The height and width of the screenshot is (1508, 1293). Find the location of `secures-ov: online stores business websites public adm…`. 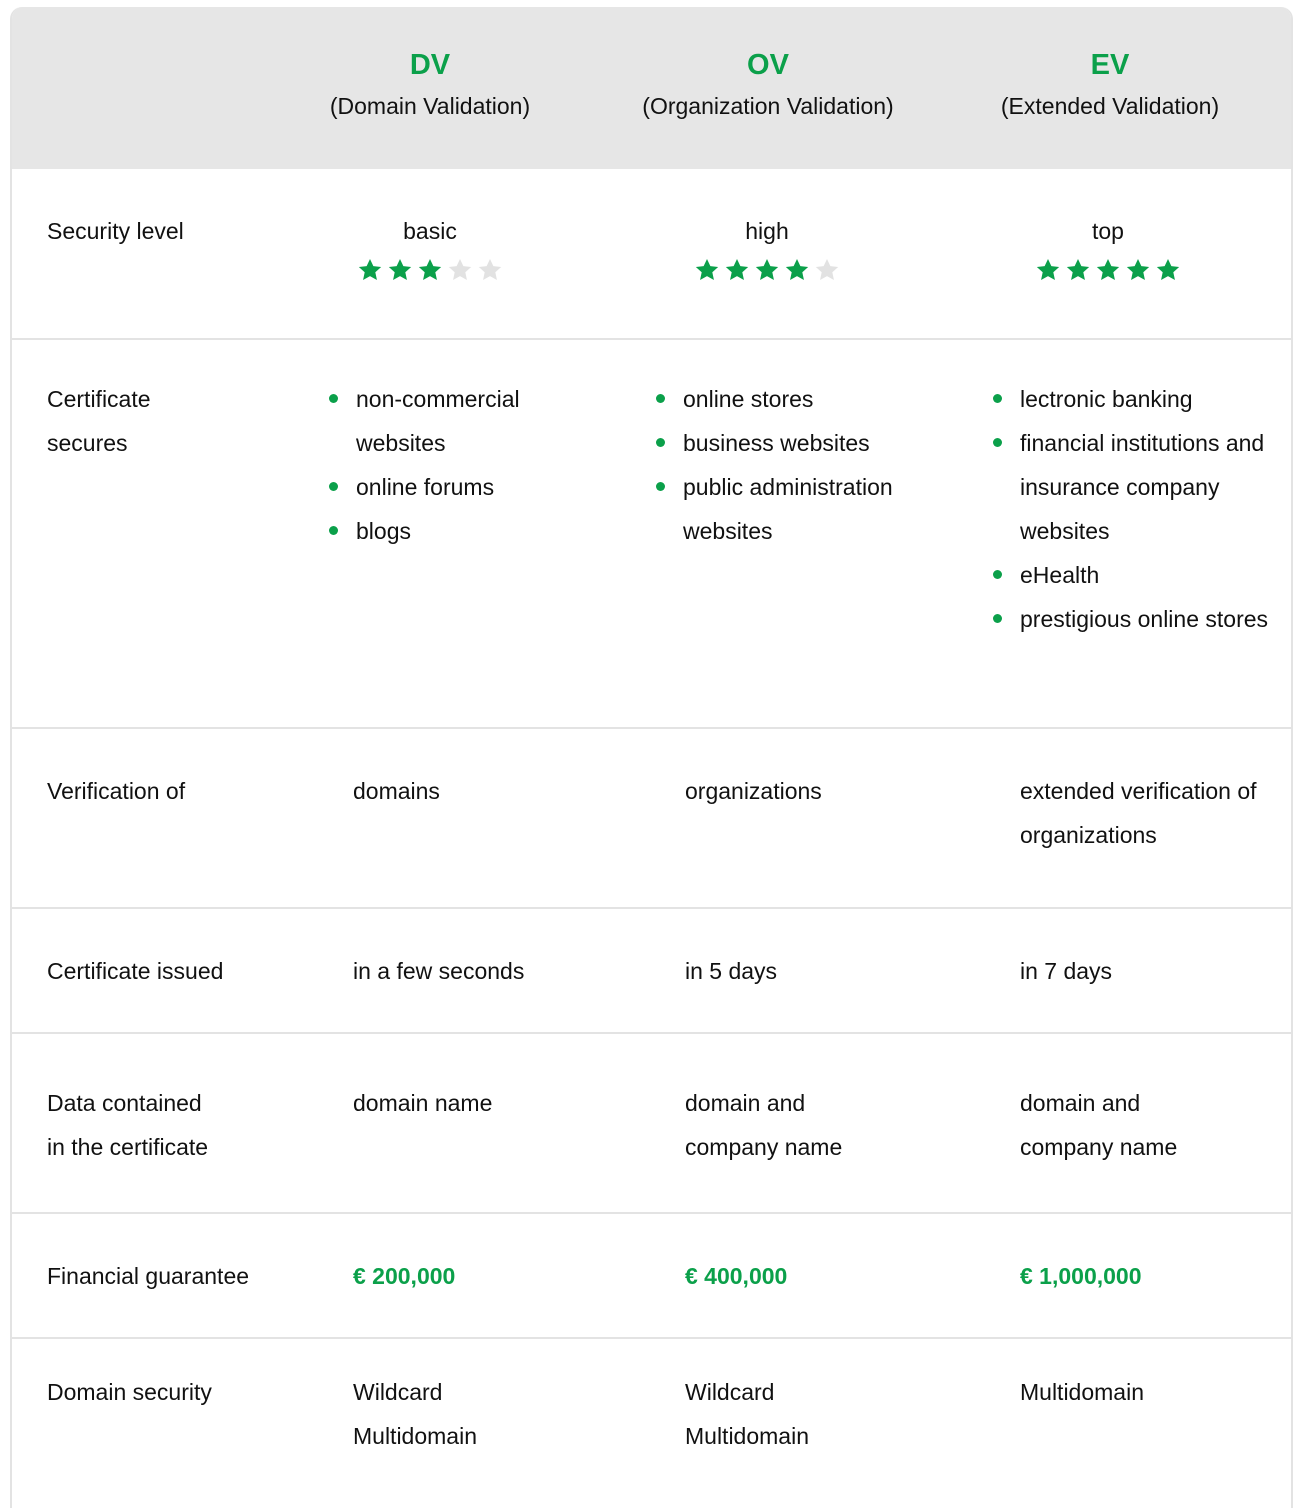

secures-ov: online stores business websites public adm… is located at coordinates (804, 465).